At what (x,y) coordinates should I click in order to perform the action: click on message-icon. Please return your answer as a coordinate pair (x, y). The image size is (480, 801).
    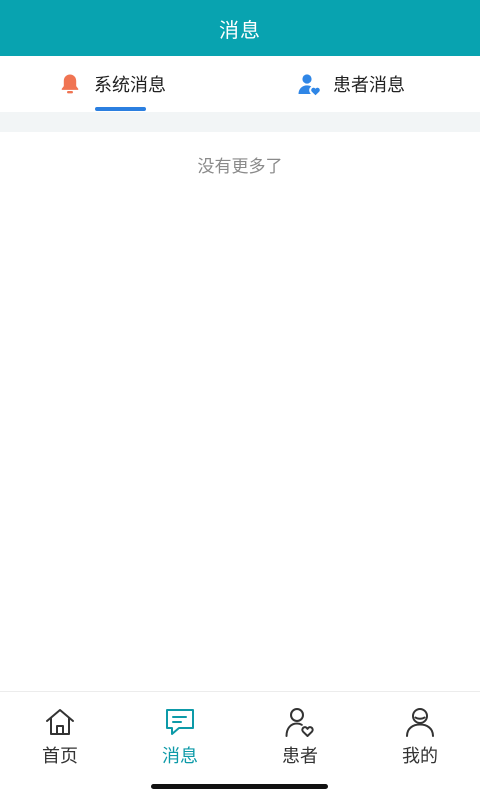
    Looking at the image, I should click on (180, 722).